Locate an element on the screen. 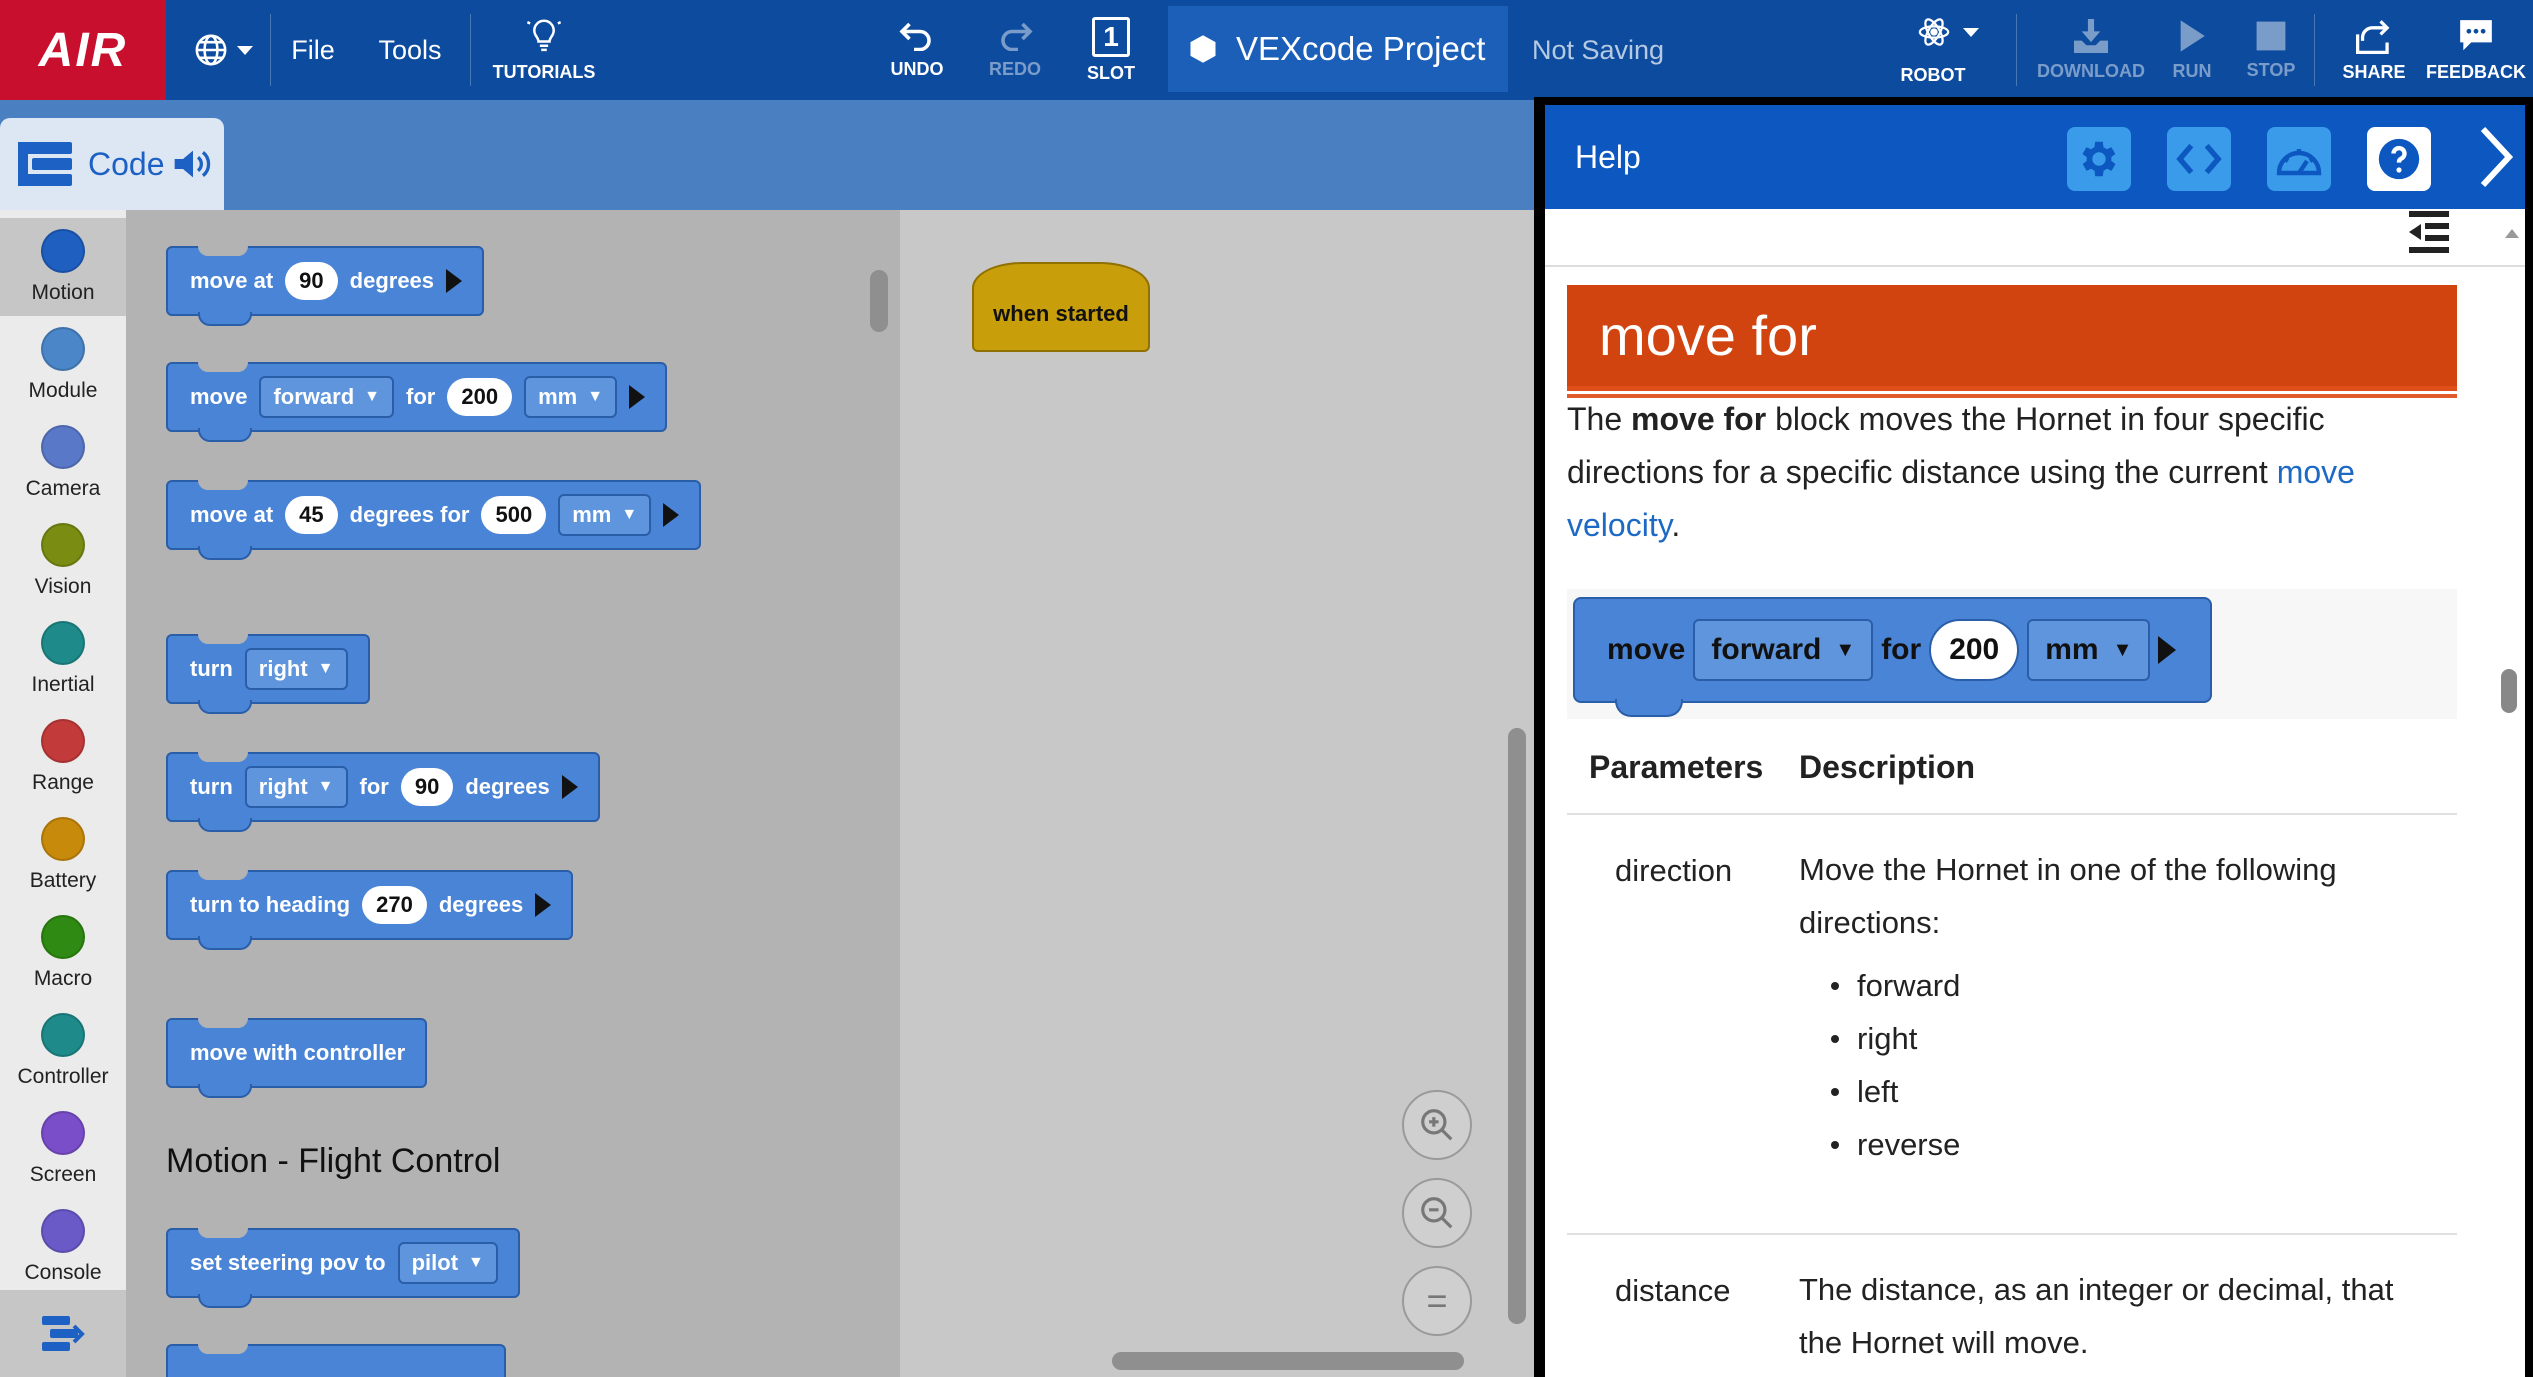 This screenshot has width=2533, height=1377. device-config-button is located at coordinates (2099, 159).